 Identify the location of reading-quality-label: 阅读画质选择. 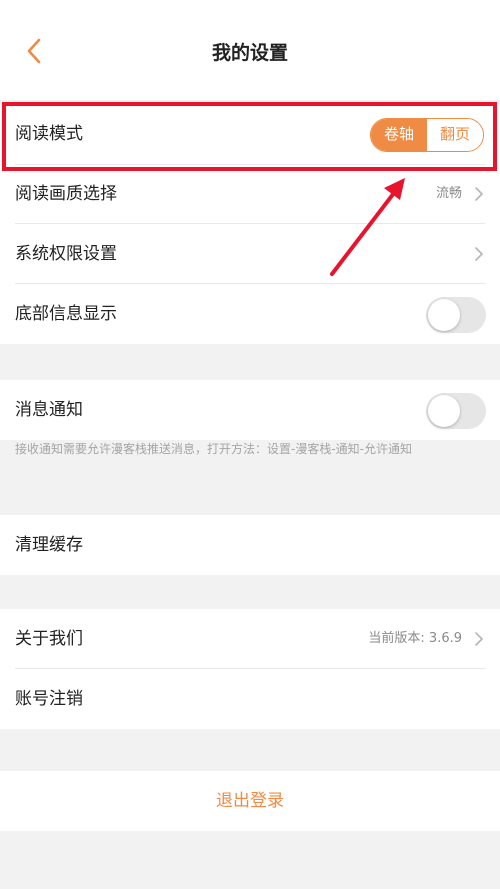
(66, 194).